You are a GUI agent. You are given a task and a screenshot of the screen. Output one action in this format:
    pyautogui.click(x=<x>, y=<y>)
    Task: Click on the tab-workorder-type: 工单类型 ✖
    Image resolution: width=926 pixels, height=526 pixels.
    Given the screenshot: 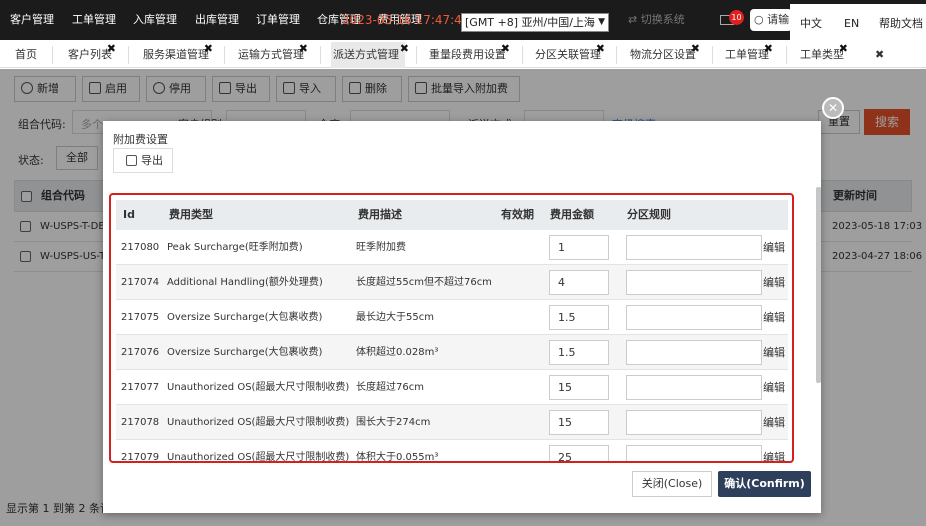 What is the action you would take?
    pyautogui.click(x=823, y=55)
    